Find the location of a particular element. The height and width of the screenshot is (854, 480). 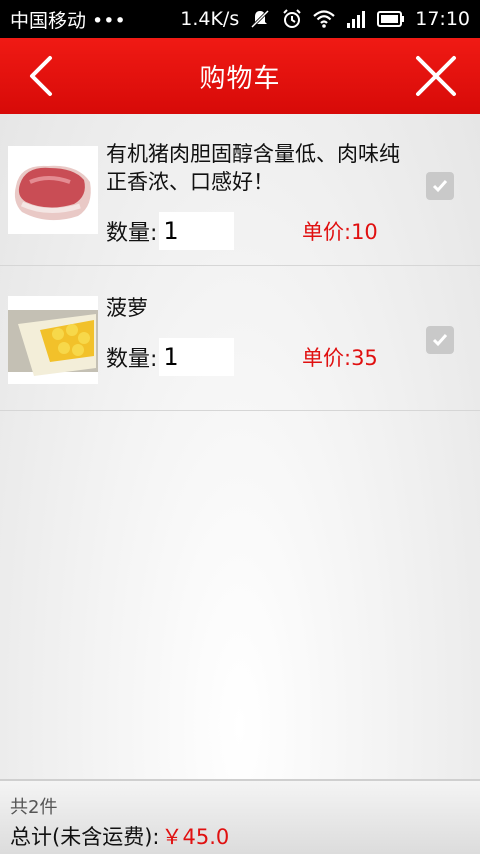

clock: 17:10 is located at coordinates (442, 19).